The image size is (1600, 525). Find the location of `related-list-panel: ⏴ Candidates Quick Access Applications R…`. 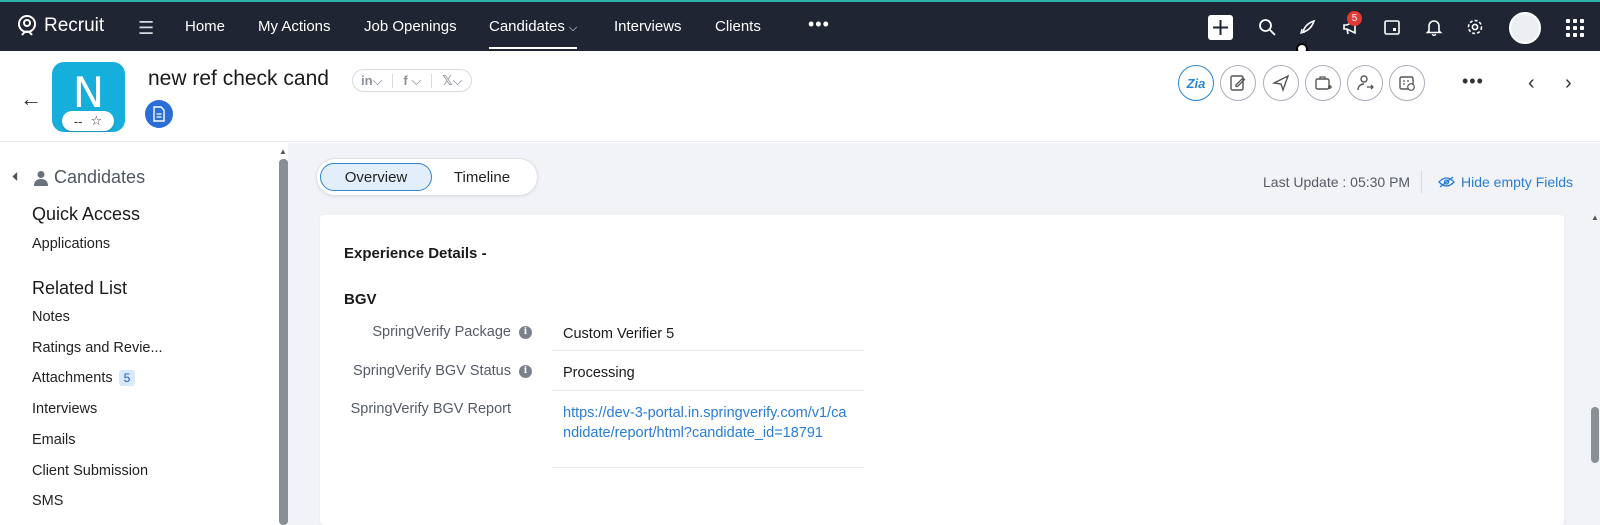

related-list-panel: ⏴ Candidates Quick Access Applications R… is located at coordinates (141, 334).